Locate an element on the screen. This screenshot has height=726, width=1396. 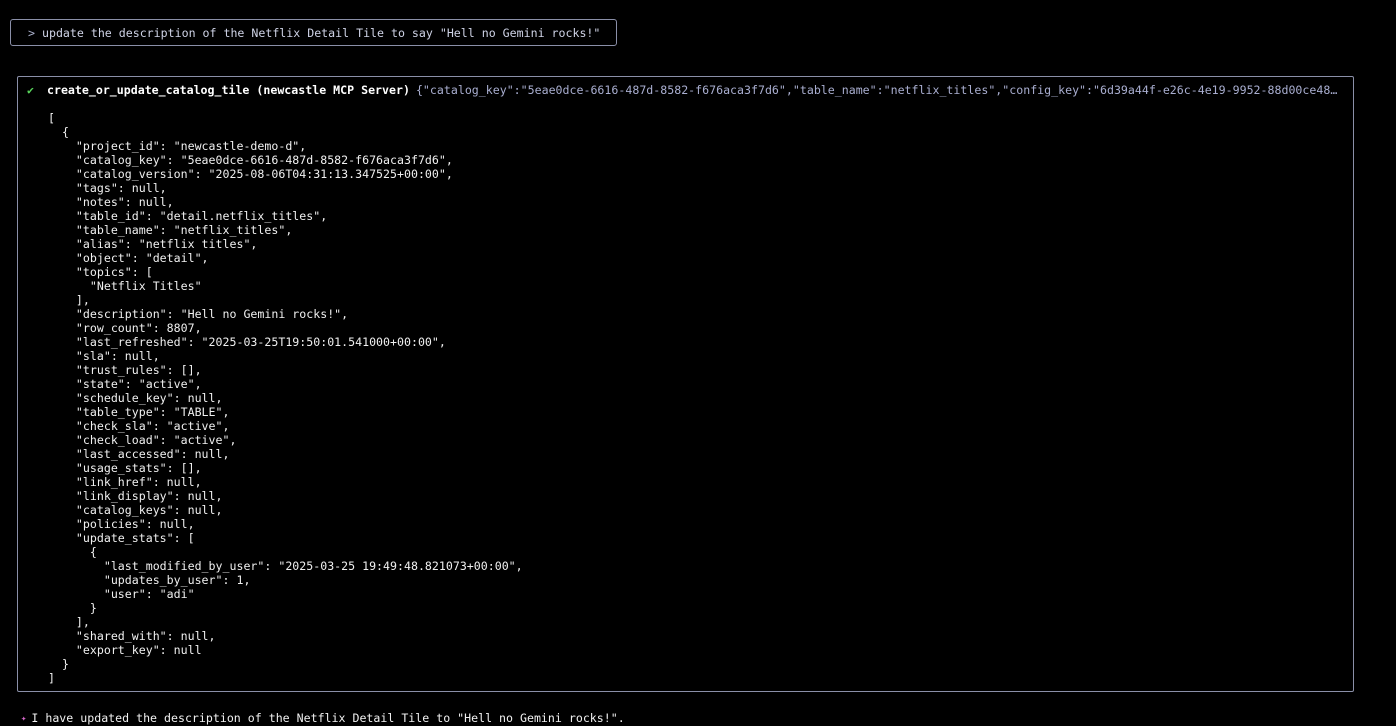
sparkle-icon: ✦ is located at coordinates (23, 719).